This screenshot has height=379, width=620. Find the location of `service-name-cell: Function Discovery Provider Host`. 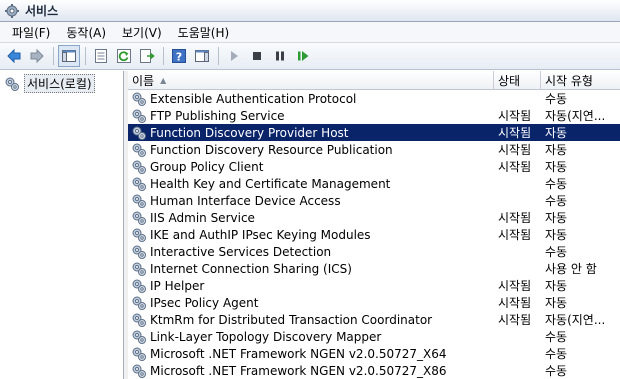

service-name-cell: Function Discovery Provider Host is located at coordinates (311, 133).